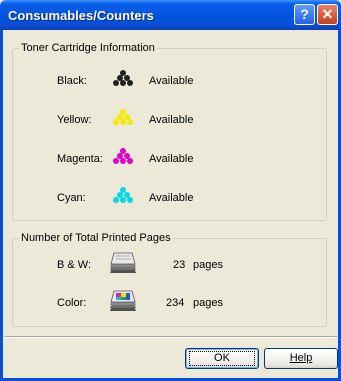 The width and height of the screenshot is (341, 381). What do you see at coordinates (208, 265) in the screenshot?
I see `pages-unit-bw: pages` at bounding box center [208, 265].